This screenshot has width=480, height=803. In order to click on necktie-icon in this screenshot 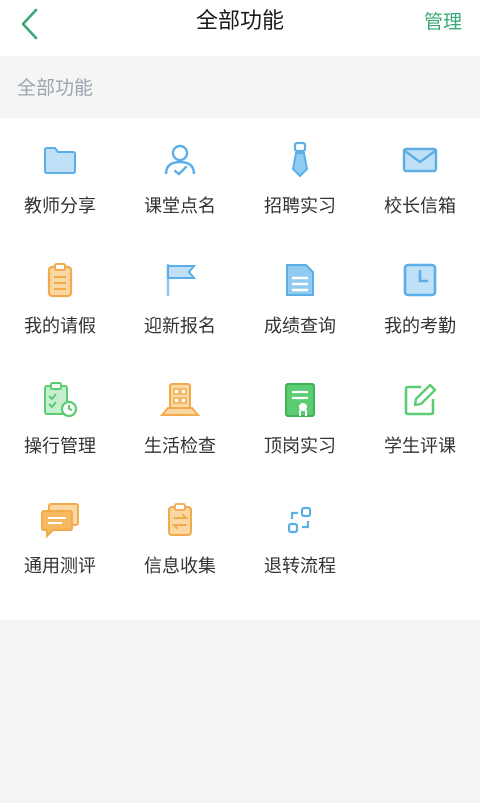, I will do `click(300, 160)`.